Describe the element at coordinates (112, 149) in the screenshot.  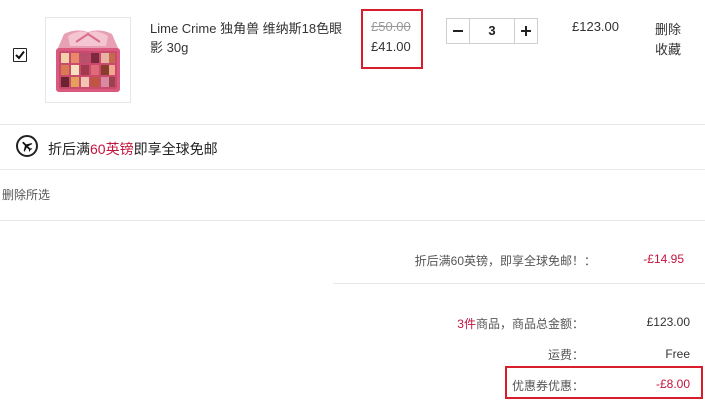
I see `promo-threshold: 60英镑` at that location.